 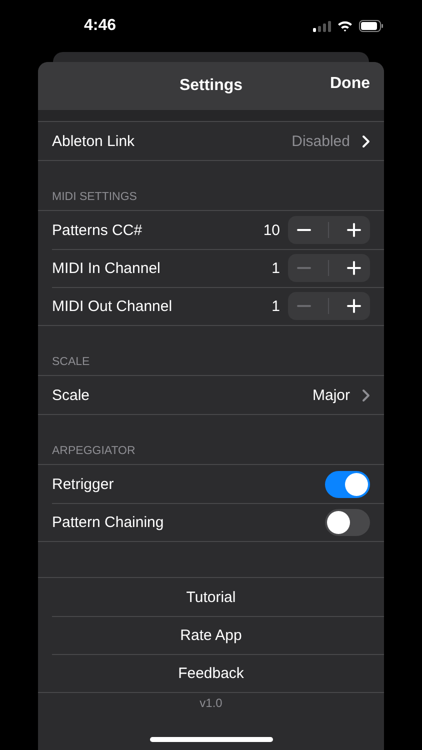 What do you see at coordinates (71, 362) in the screenshot?
I see `section-header: SCALE` at bounding box center [71, 362].